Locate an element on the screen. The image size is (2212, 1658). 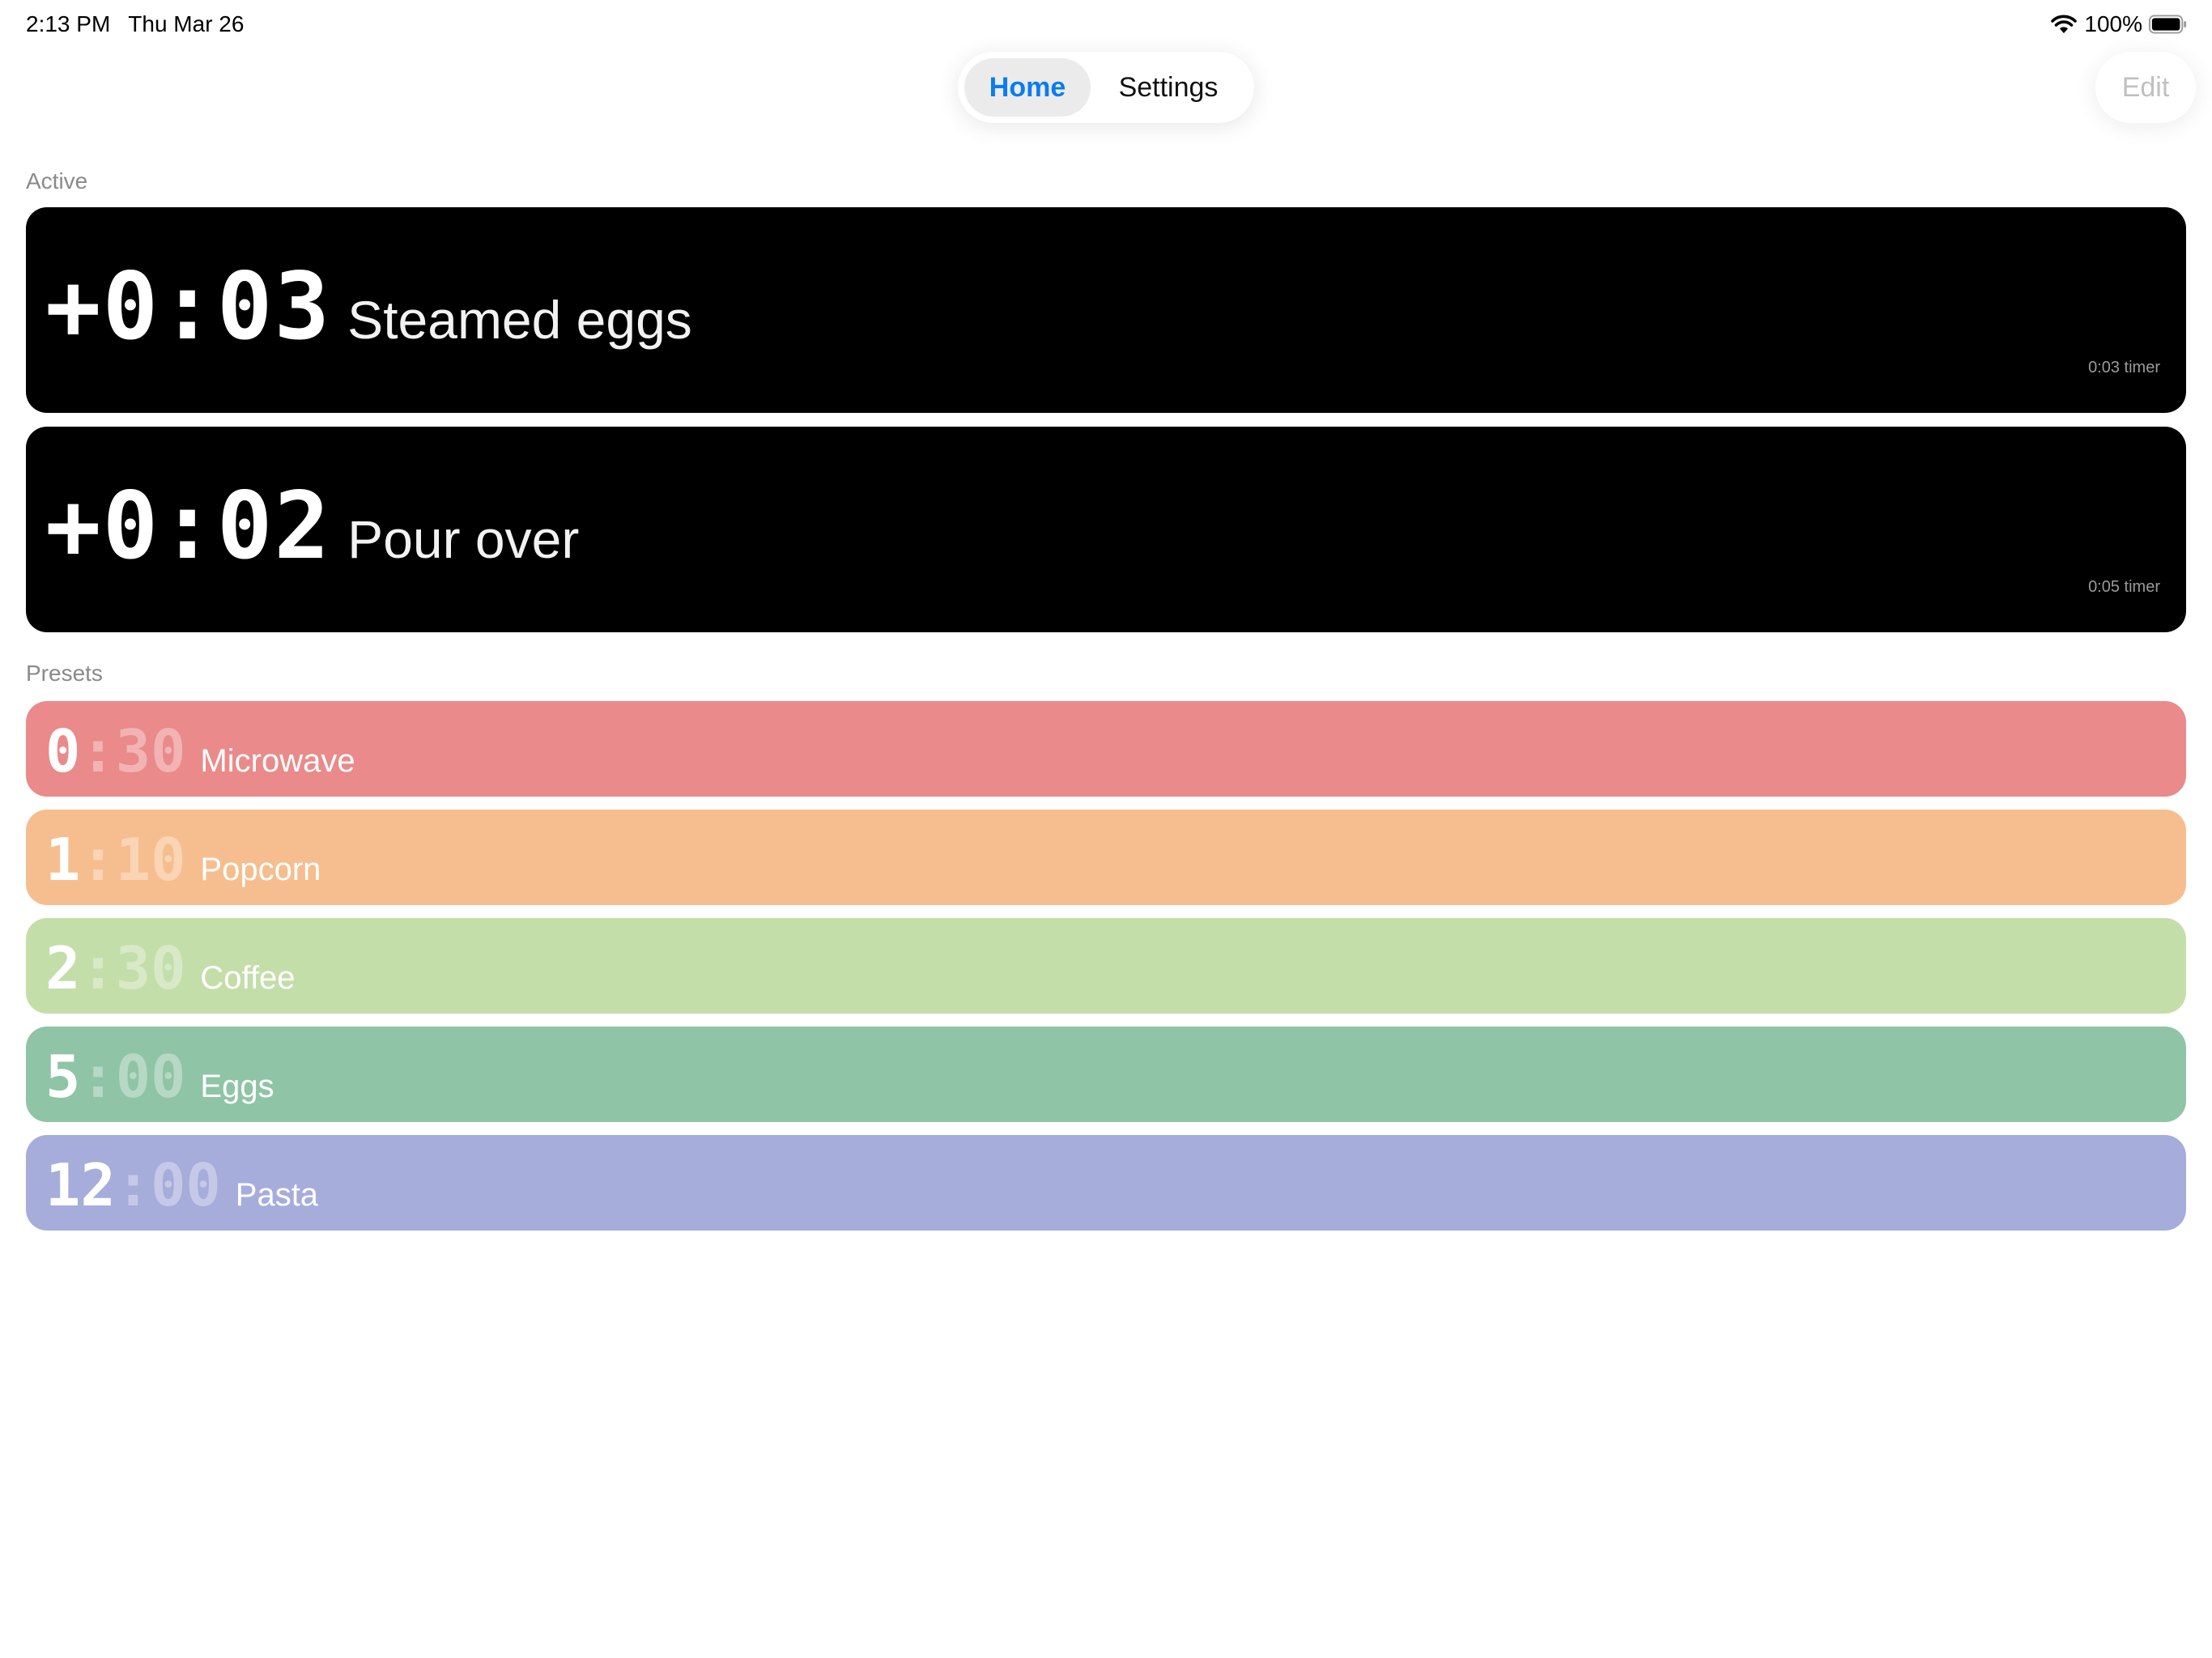
preset-name: Eggs is located at coordinates (237, 1086).